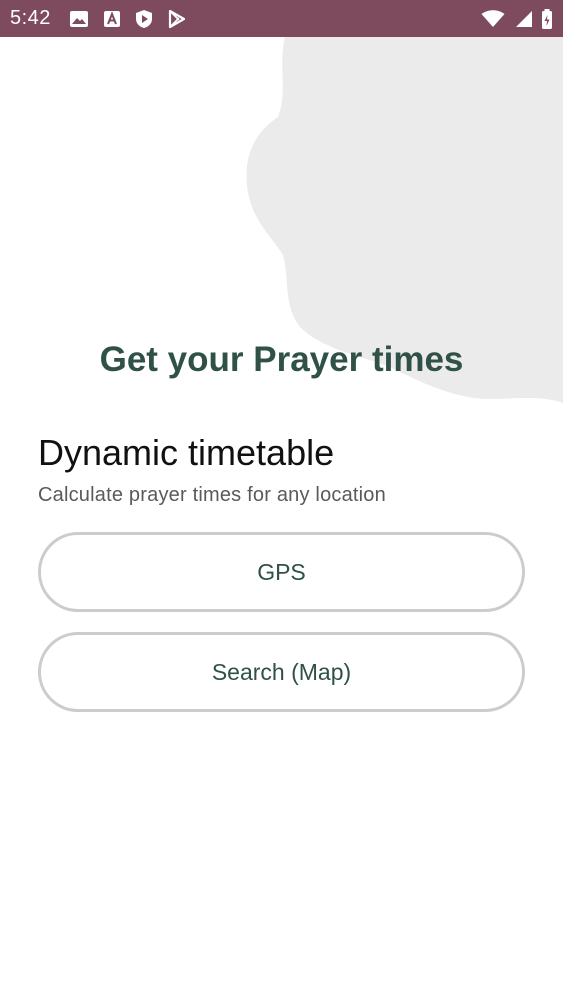  I want to click on status-notification-icons, so click(128, 19).